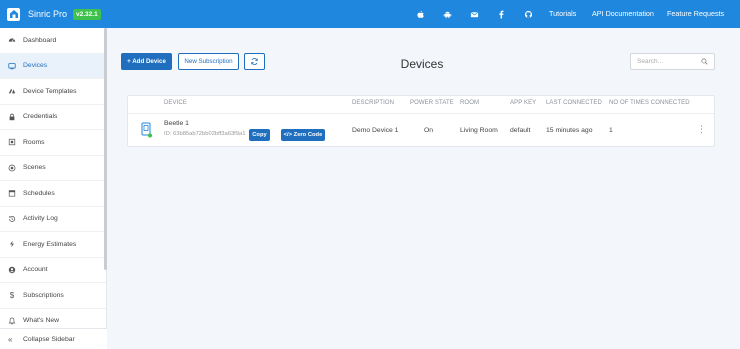  What do you see at coordinates (303, 135) in the screenshot?
I see `zero-code-button: </> Zero Code` at bounding box center [303, 135].